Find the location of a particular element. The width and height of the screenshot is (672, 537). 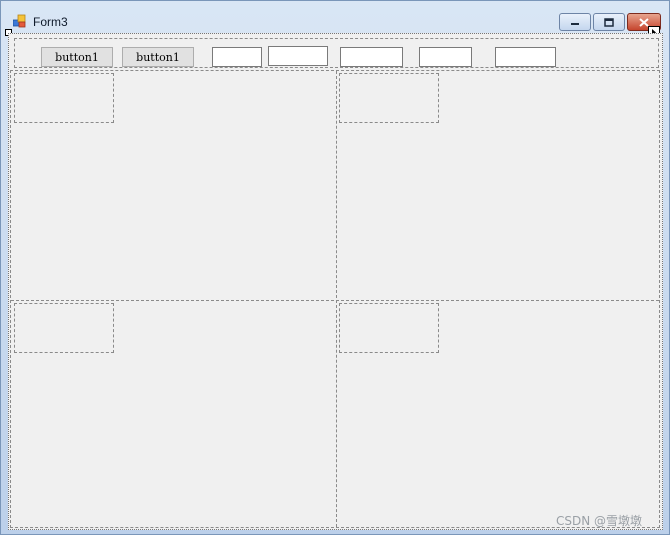

column-divider is located at coordinates (336, 299).